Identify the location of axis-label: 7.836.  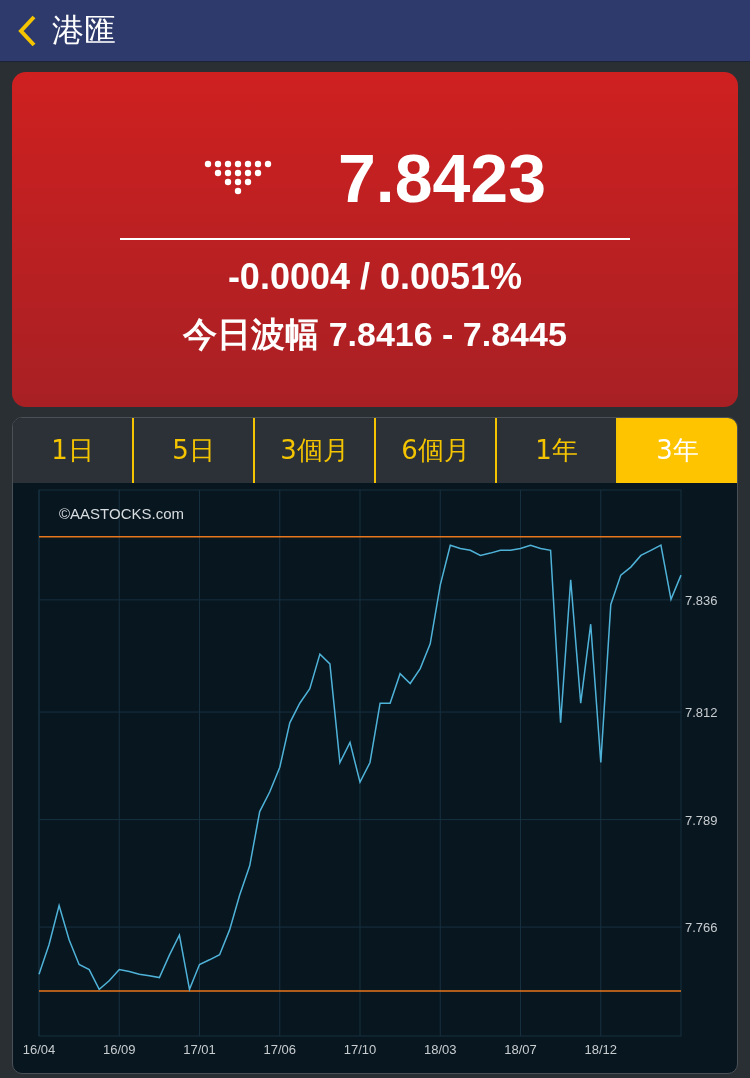
(701, 600).